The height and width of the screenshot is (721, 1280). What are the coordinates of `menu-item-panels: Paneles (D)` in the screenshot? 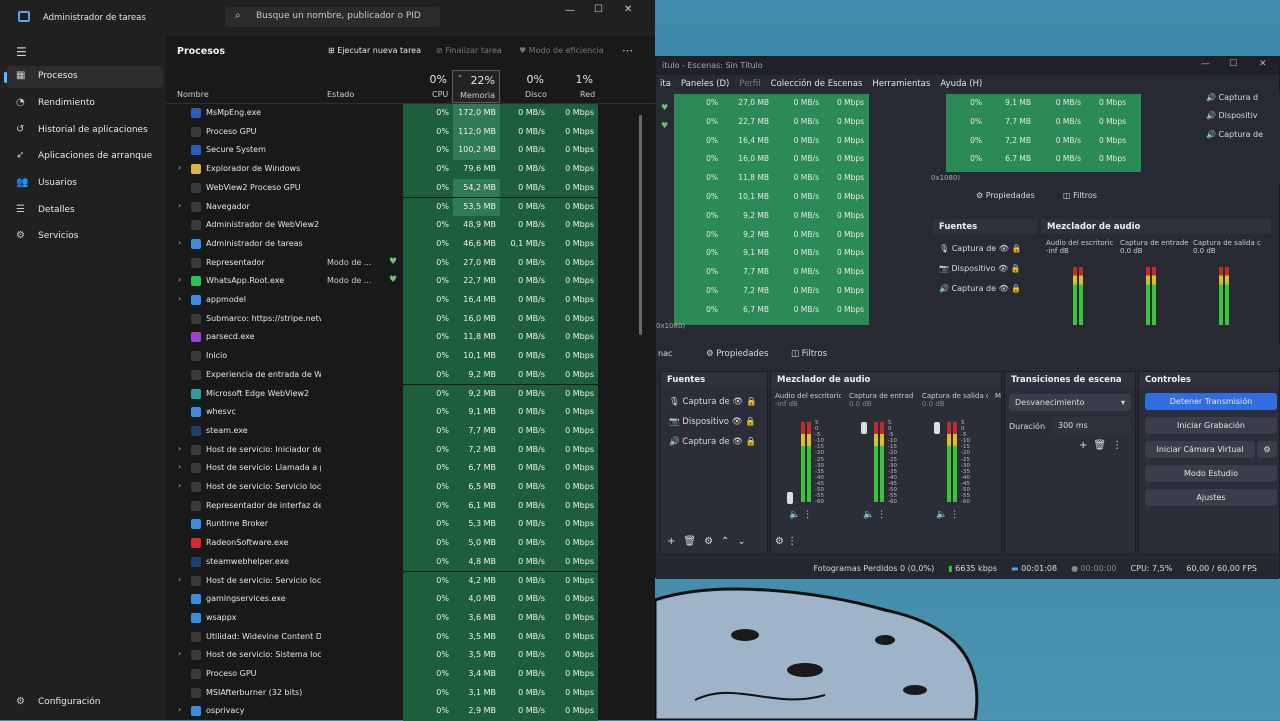 It's located at (705, 84).